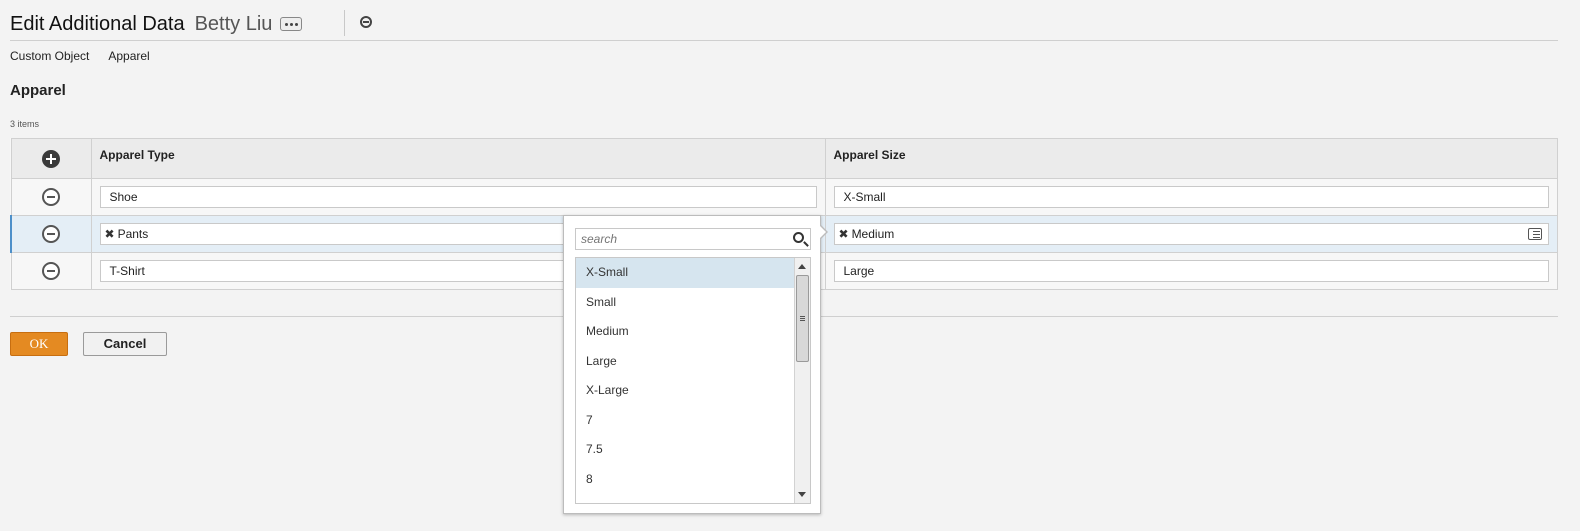 This screenshot has width=1580, height=531. I want to click on apparel-type-field: Shoe, so click(458, 197).